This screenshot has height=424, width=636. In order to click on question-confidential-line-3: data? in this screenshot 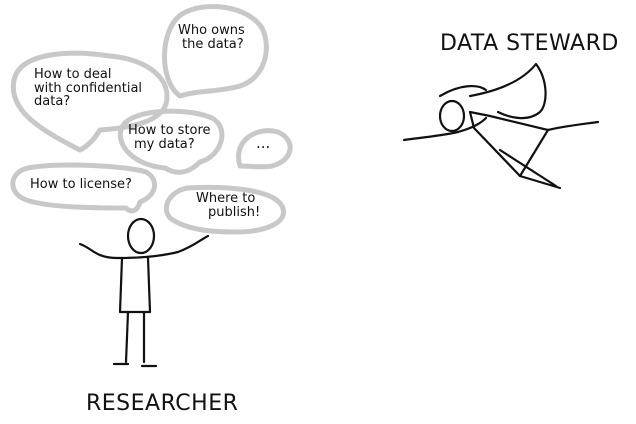, I will do `click(52, 102)`.